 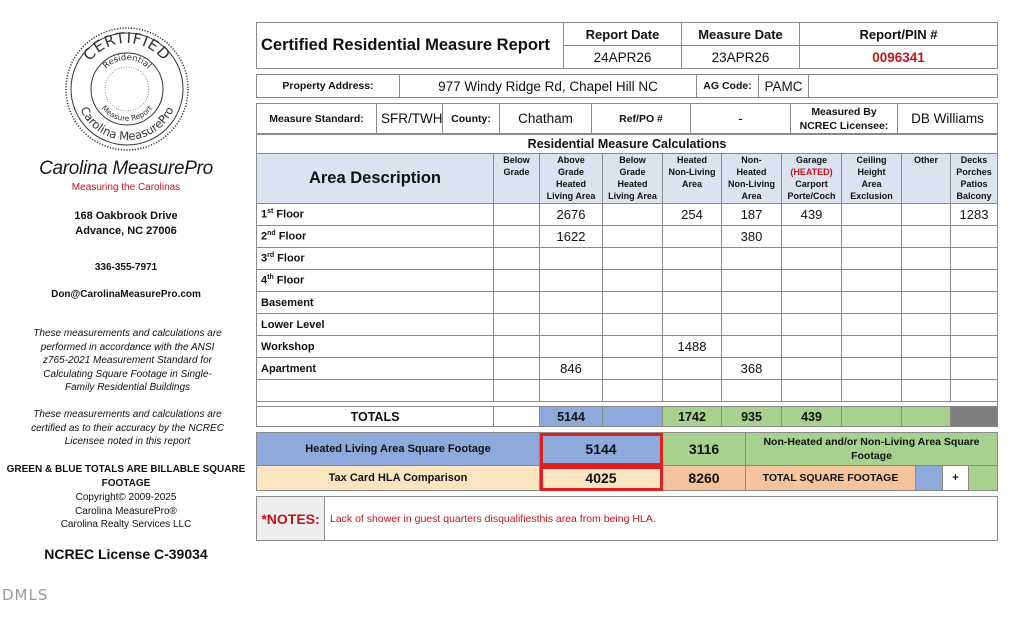 What do you see at coordinates (983, 478) in the screenshot?
I see `total-sqft-green-cell` at bounding box center [983, 478].